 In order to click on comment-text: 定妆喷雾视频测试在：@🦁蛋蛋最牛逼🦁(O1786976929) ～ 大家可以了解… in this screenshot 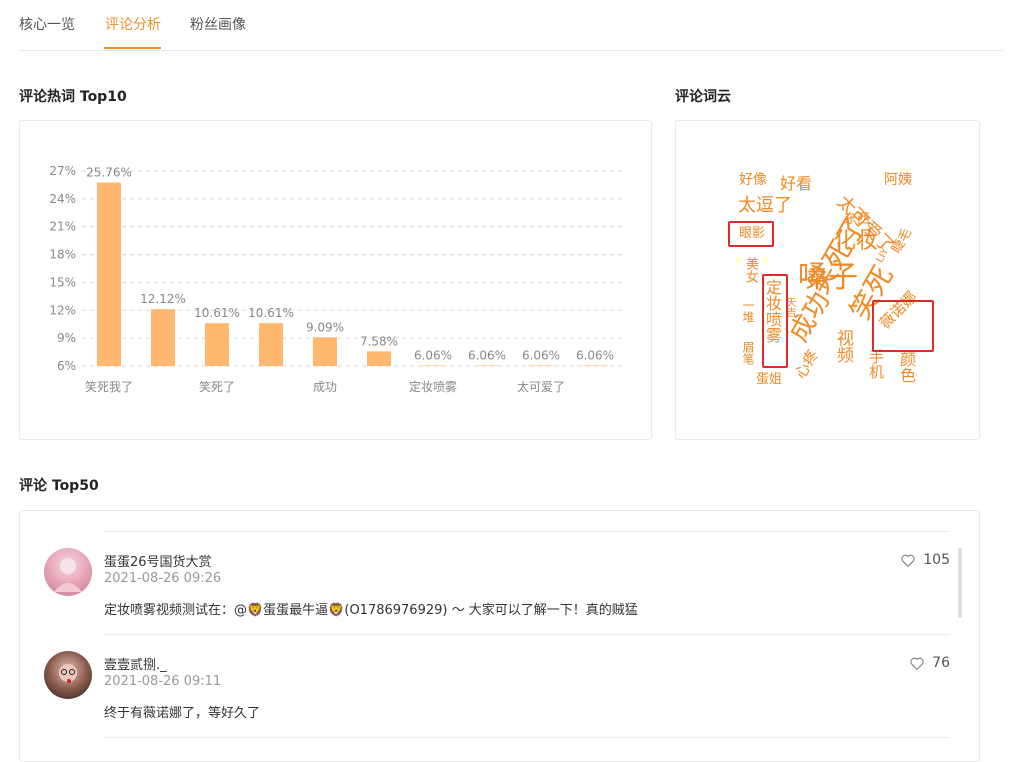, I will do `click(371, 610)`.